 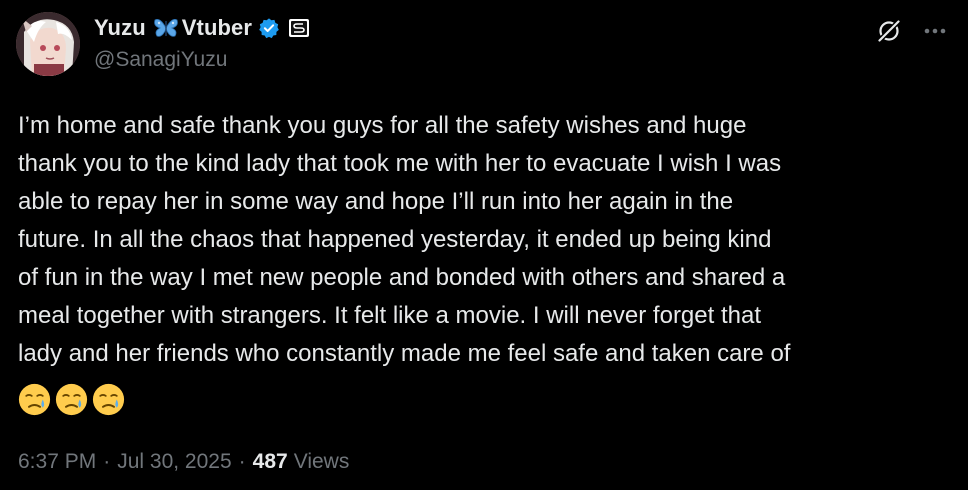 I want to click on views-label: Views, so click(x=321, y=461).